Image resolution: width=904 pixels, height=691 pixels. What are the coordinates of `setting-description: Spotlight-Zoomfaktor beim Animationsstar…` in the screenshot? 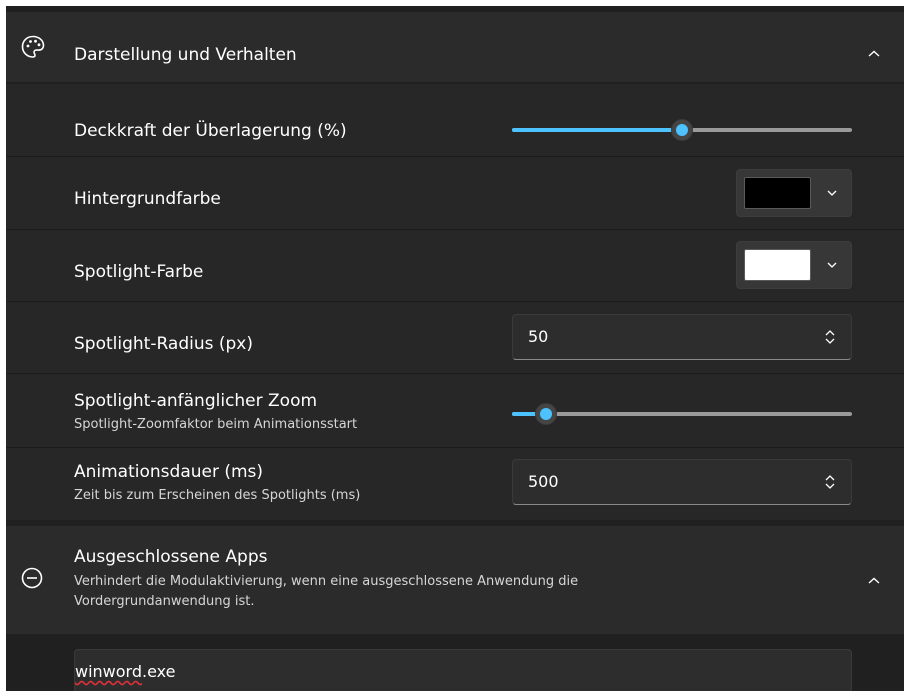 It's located at (216, 424).